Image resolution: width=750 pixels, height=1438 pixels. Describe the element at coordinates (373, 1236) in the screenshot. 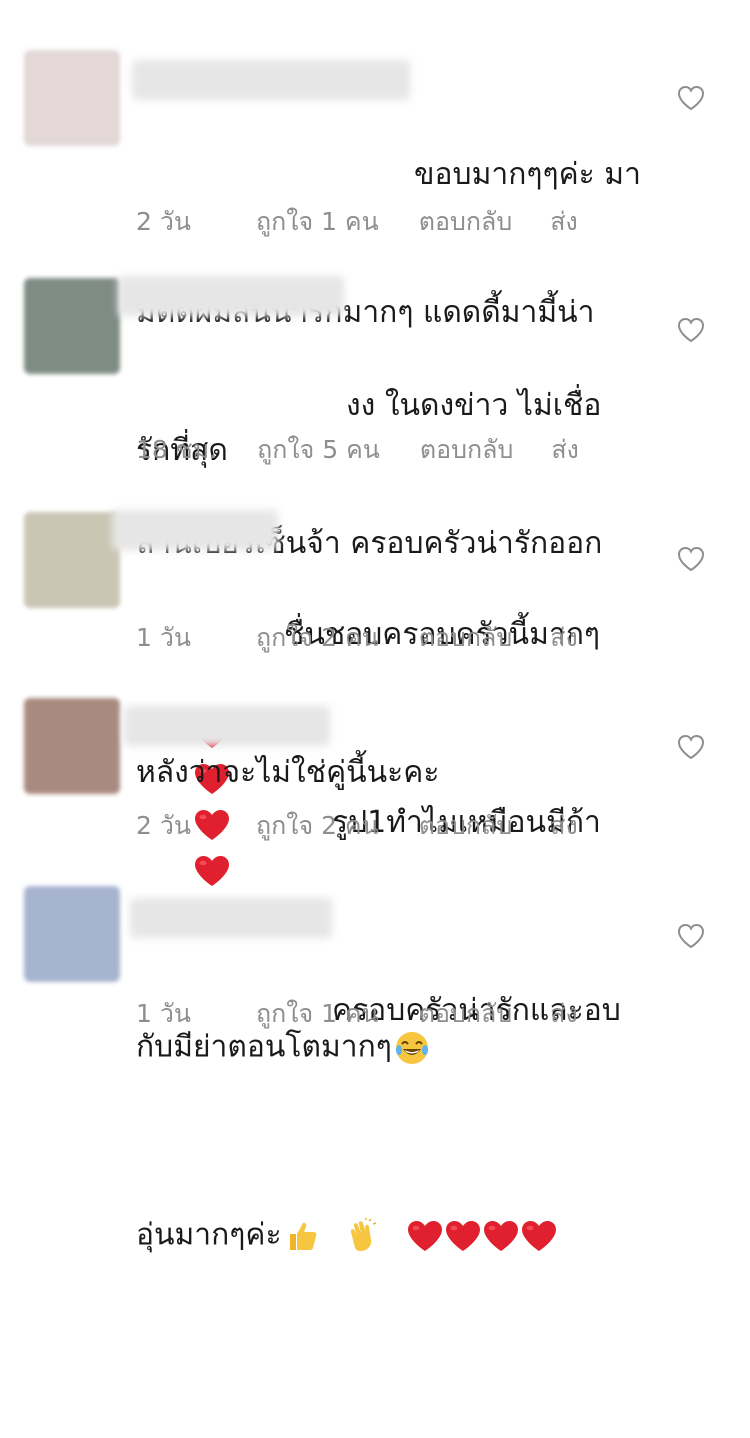

I see `clapping-hands-icon` at that location.